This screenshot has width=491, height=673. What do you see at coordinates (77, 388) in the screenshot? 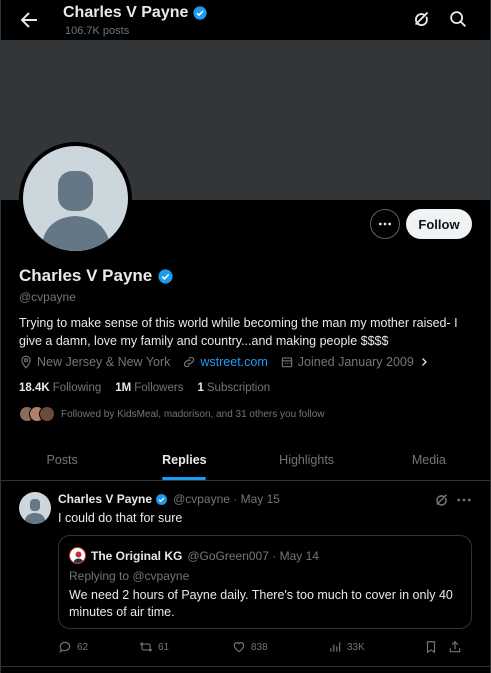
I see `following-label: Following` at bounding box center [77, 388].